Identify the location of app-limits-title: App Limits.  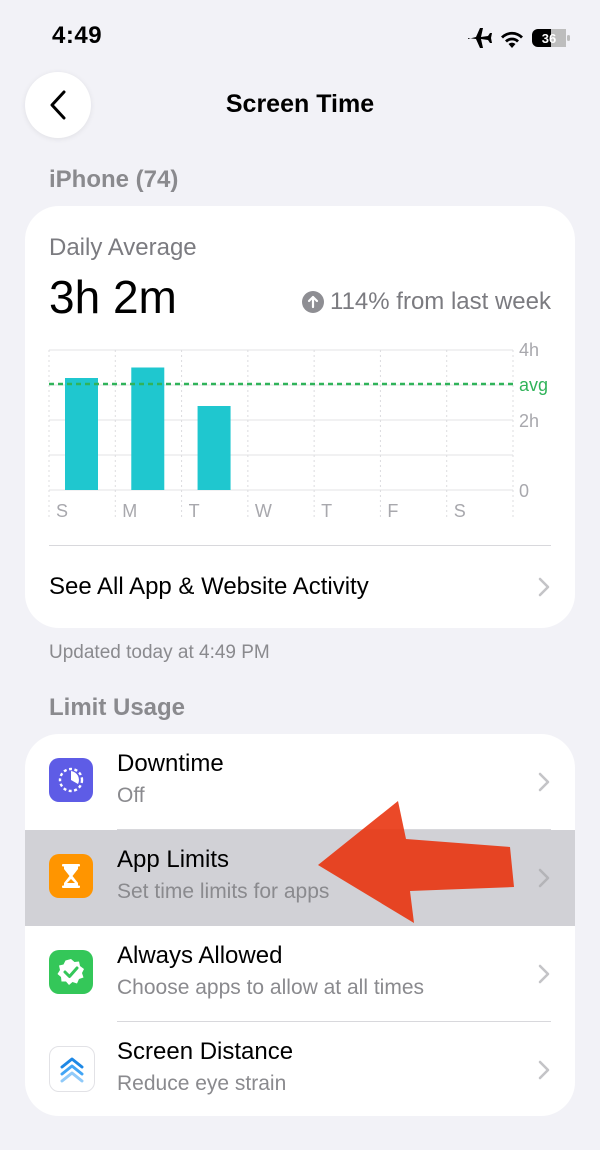
(173, 859).